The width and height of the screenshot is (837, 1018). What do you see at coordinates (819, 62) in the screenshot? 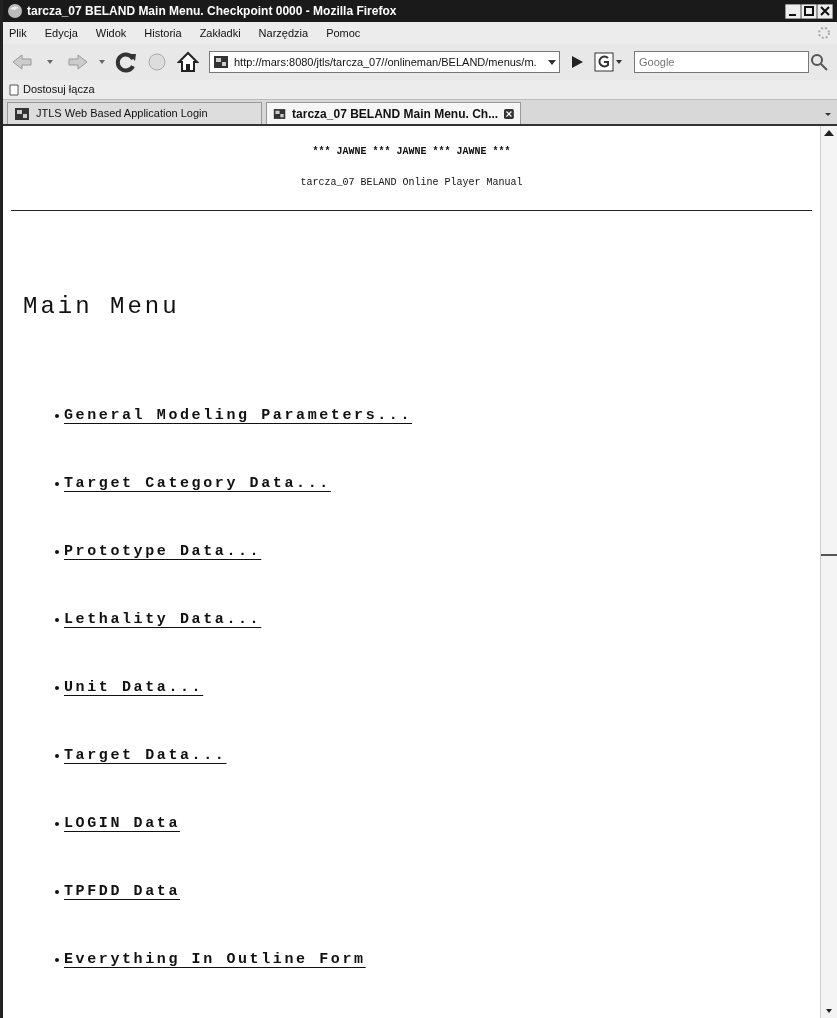
I see `search-icon` at bounding box center [819, 62].